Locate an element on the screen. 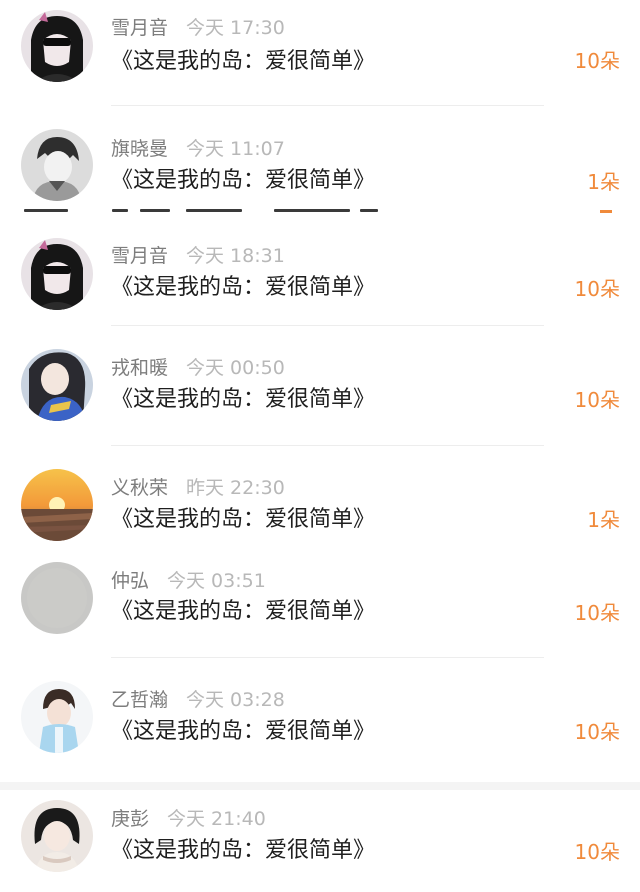  sender-meta: 戎和暖 今天 00:50 is located at coordinates (198, 368).